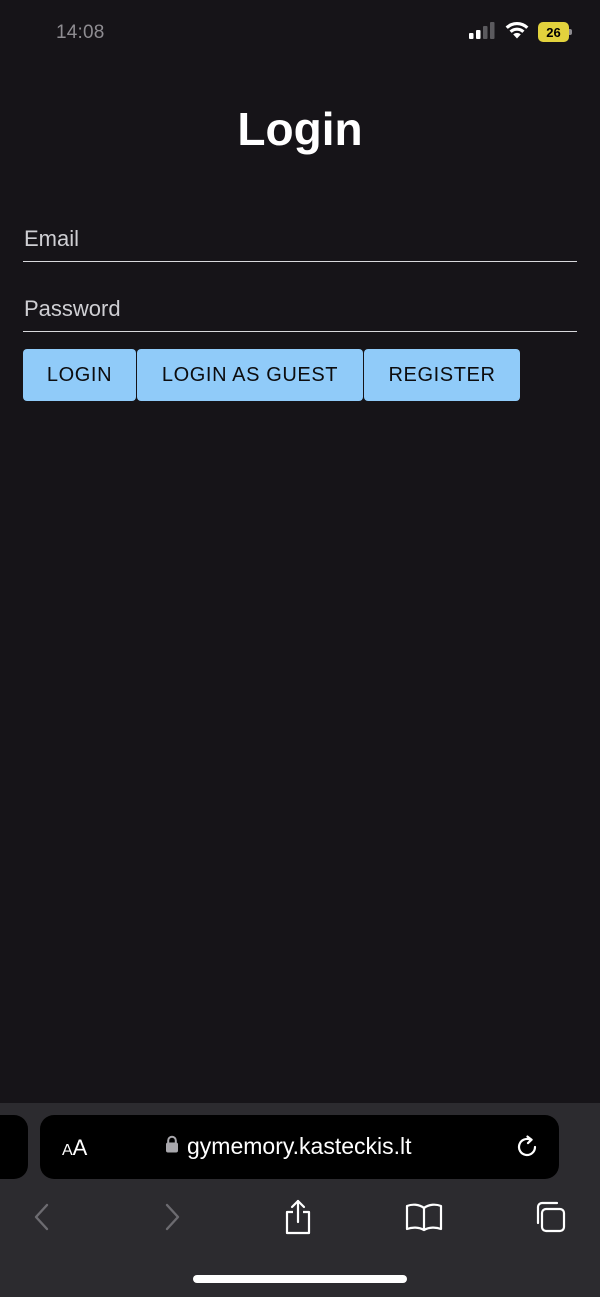  What do you see at coordinates (80, 32) in the screenshot?
I see `status-time: 14:08` at bounding box center [80, 32].